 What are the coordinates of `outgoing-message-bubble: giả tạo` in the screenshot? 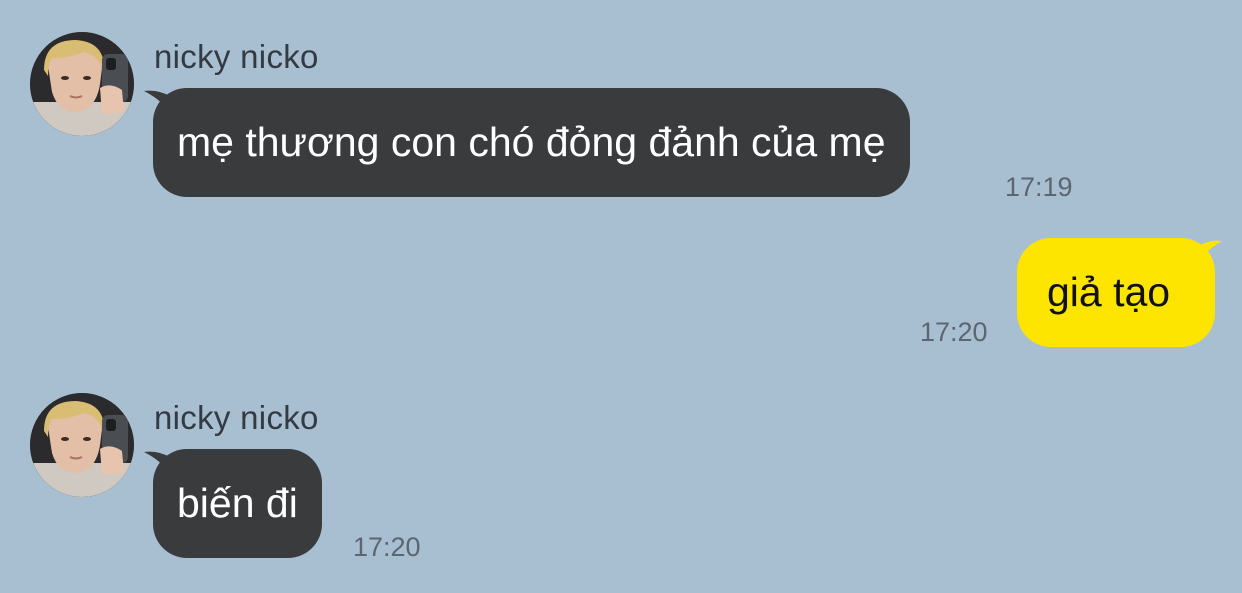 It's located at (1116, 292).